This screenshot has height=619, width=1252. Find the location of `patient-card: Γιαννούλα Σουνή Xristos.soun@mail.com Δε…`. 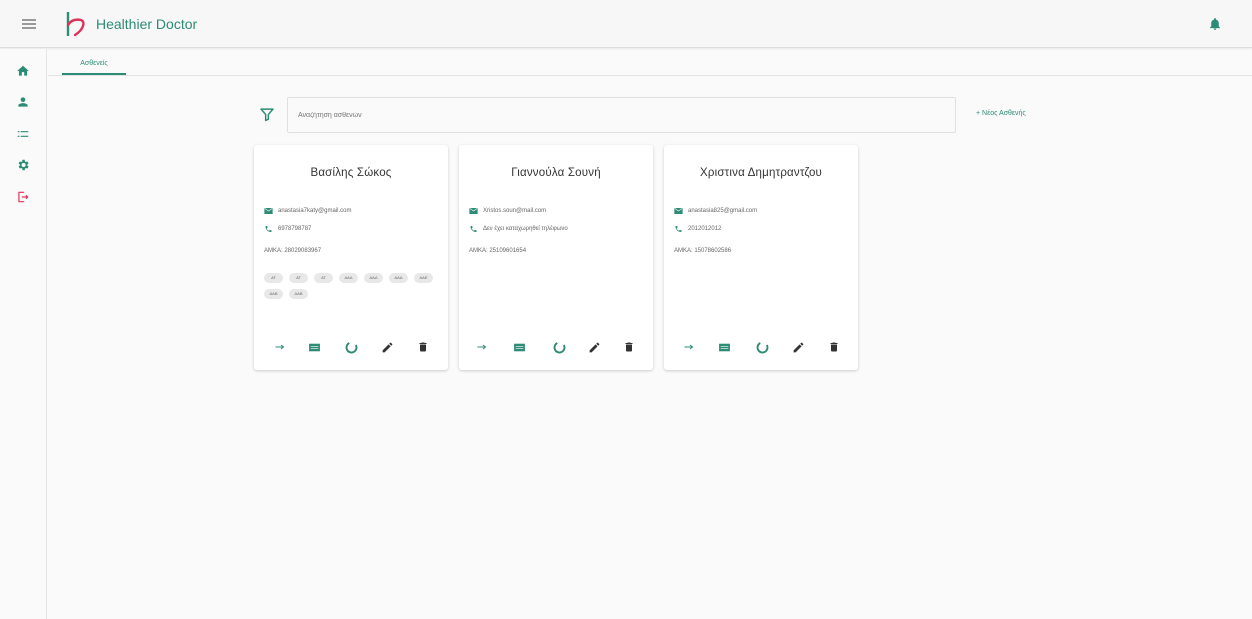

patient-card: Γιαννούλα Σουνή Xristos.soun@mail.com Δε… is located at coordinates (556, 257).